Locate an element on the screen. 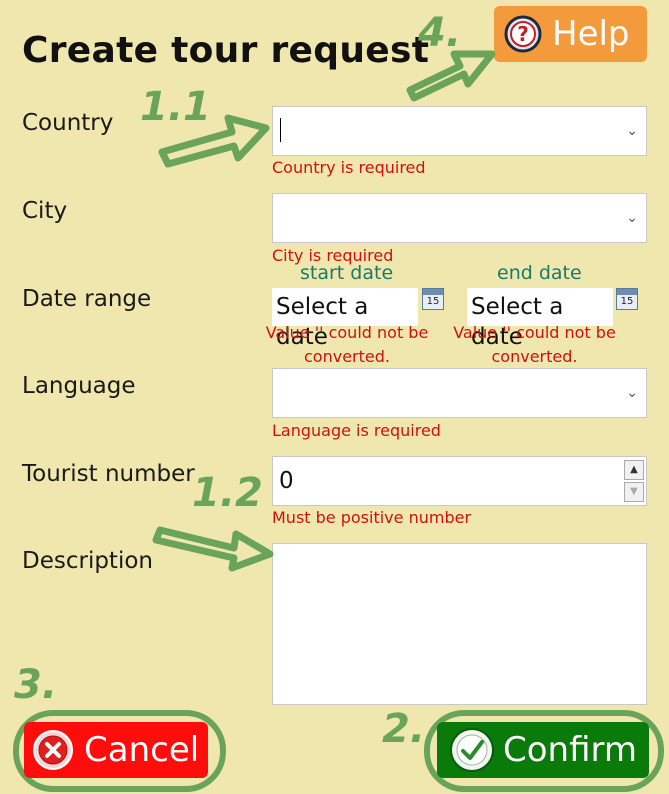 This screenshot has height=794, width=669. annotation-2: 2. is located at coordinates (404, 729).